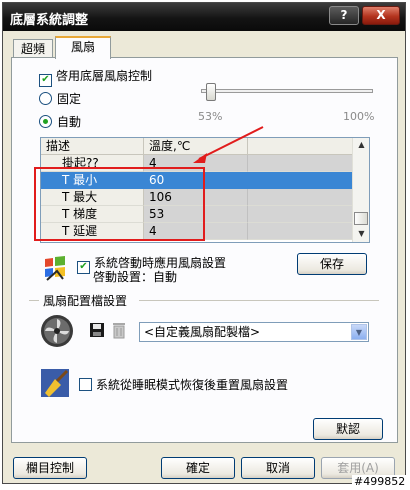 The image size is (410, 490). What do you see at coordinates (344, 15) in the screenshot?
I see `help-button: ?` at bounding box center [344, 15].